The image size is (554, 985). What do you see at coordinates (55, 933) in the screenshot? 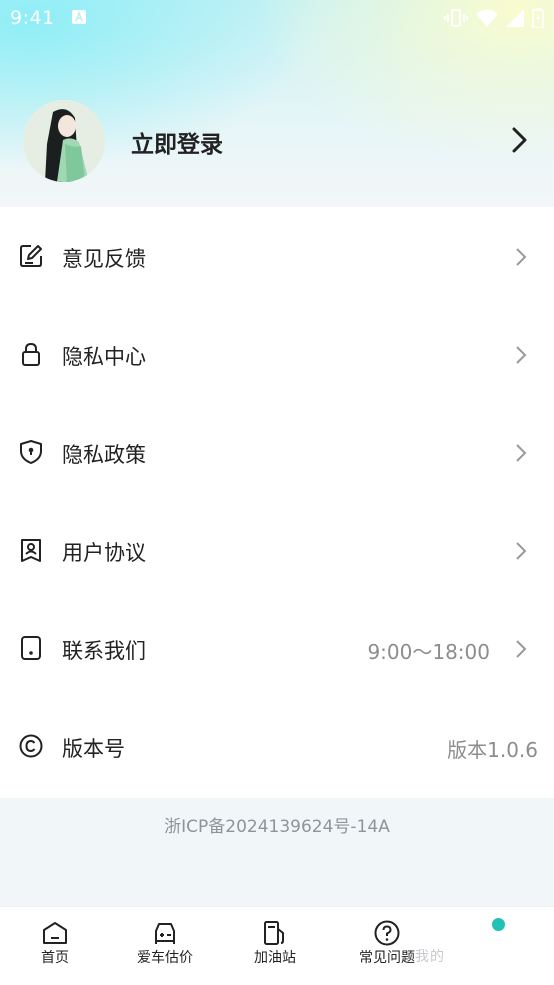
I see `home-icon` at bounding box center [55, 933].